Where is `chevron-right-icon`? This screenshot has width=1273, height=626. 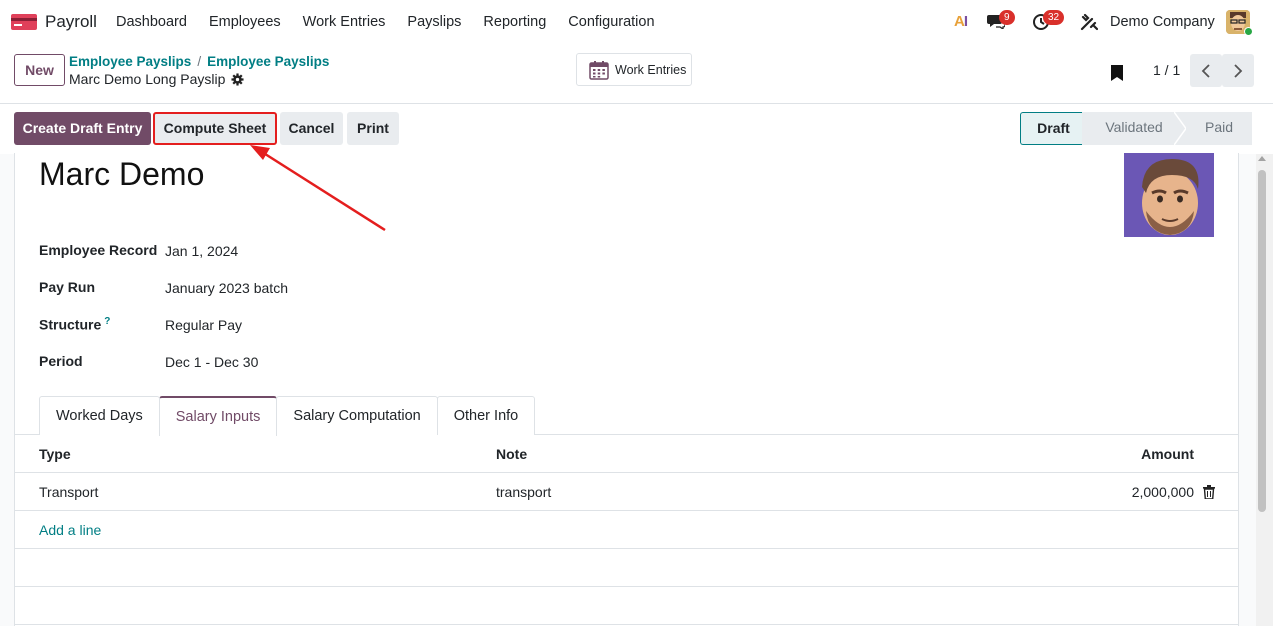 chevron-right-icon is located at coordinates (1238, 70).